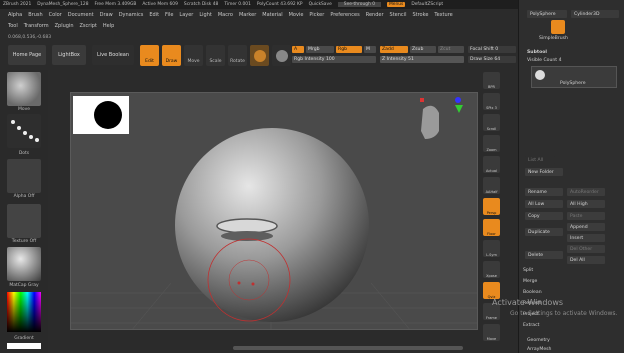  I want to click on polycount: PolyCount 43.692 KP, so click(279, 4).